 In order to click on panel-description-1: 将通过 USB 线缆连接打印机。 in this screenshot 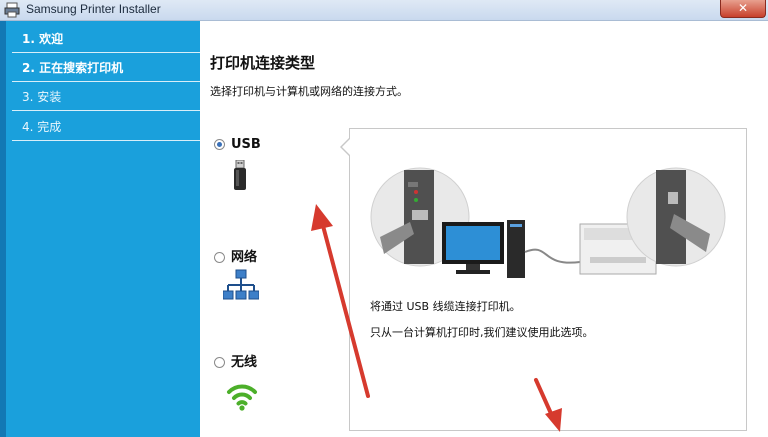, I will do `click(445, 306)`.